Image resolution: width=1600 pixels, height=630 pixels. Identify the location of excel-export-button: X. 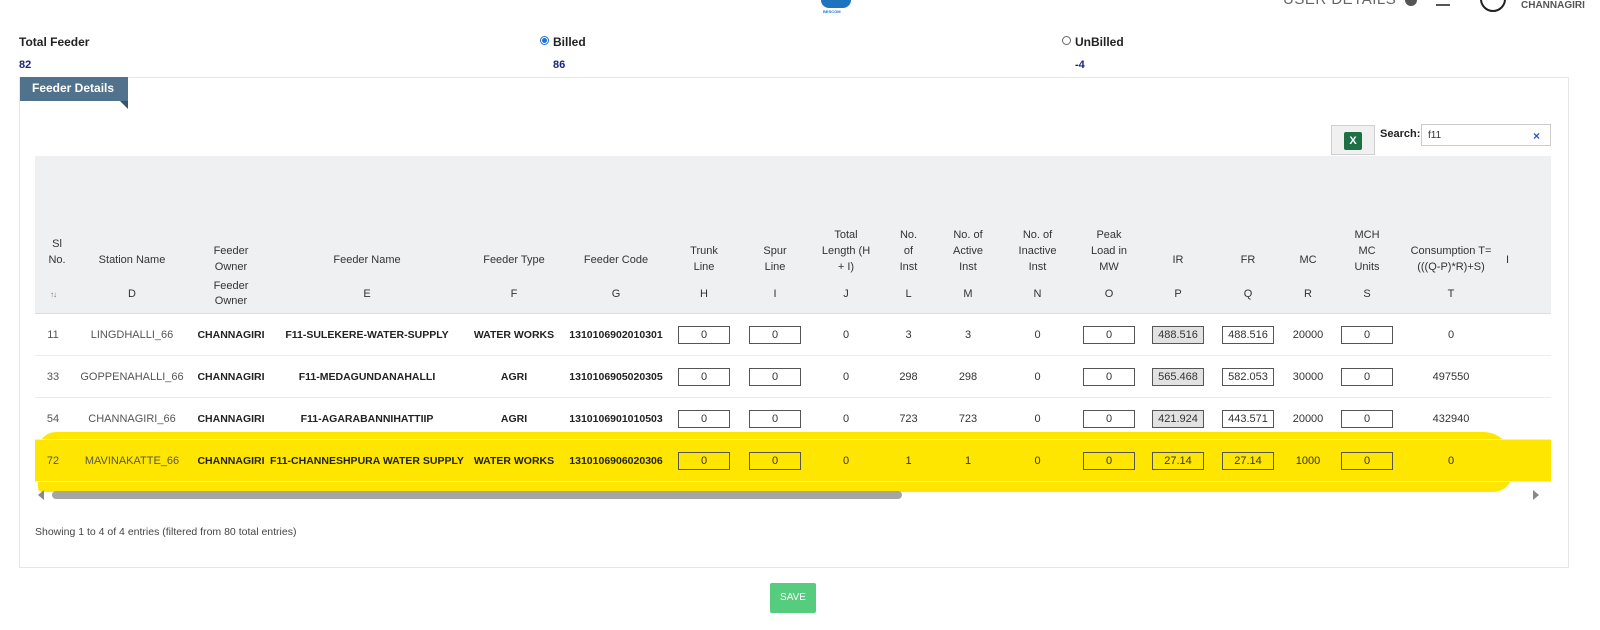
(1353, 140).